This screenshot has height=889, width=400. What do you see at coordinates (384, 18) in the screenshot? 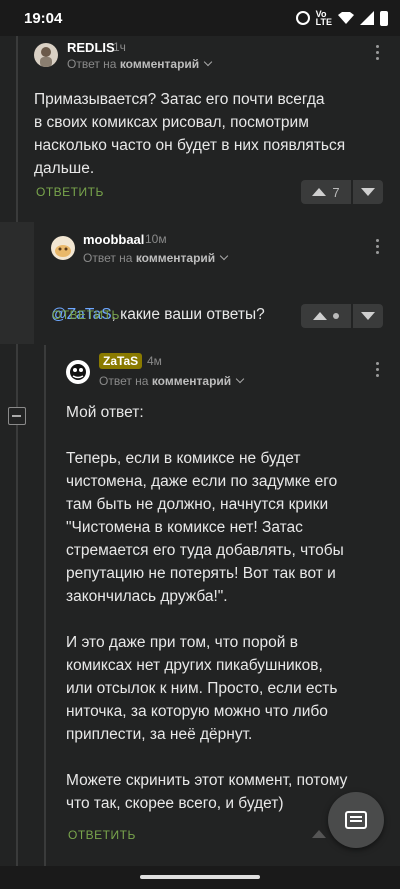
I see `battery-icon` at bounding box center [384, 18].